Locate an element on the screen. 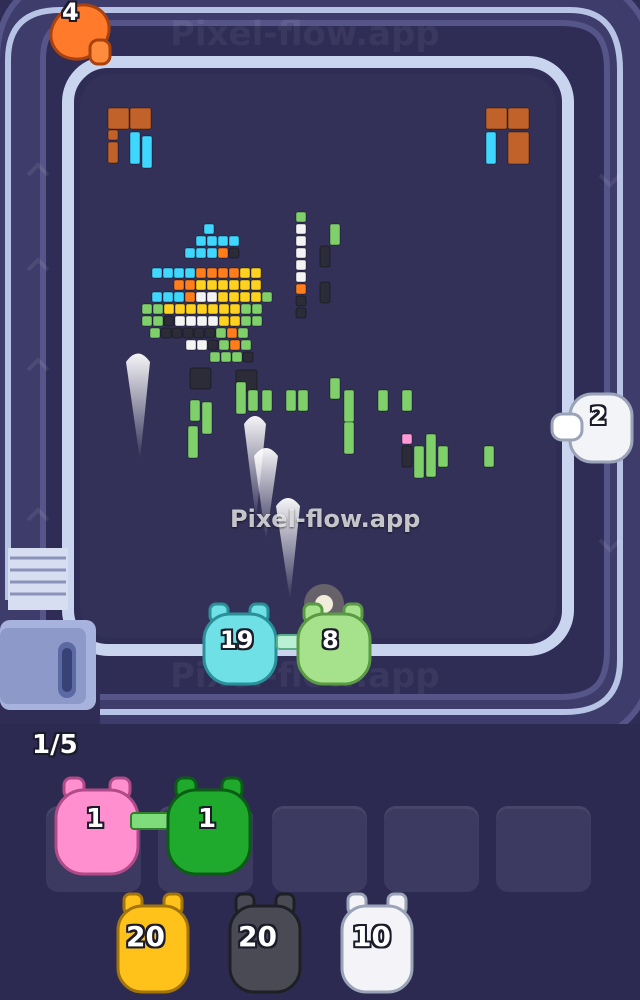 The image size is (640, 1000). entry-gate is located at coordinates (48, 665).